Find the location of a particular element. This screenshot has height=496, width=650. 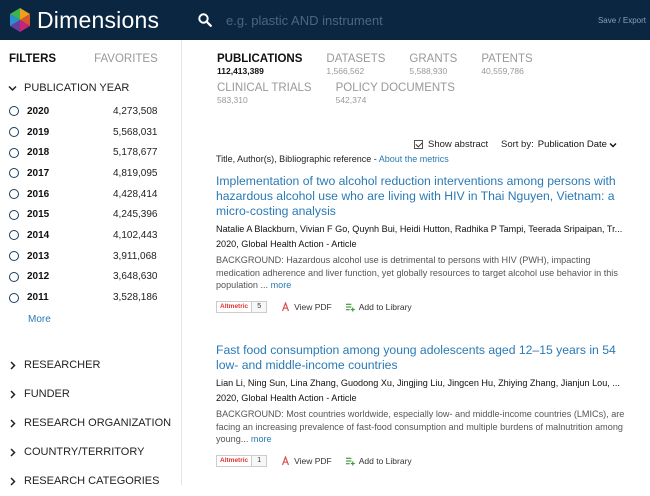

show-abstract-label: Show abstract is located at coordinates (458, 144).